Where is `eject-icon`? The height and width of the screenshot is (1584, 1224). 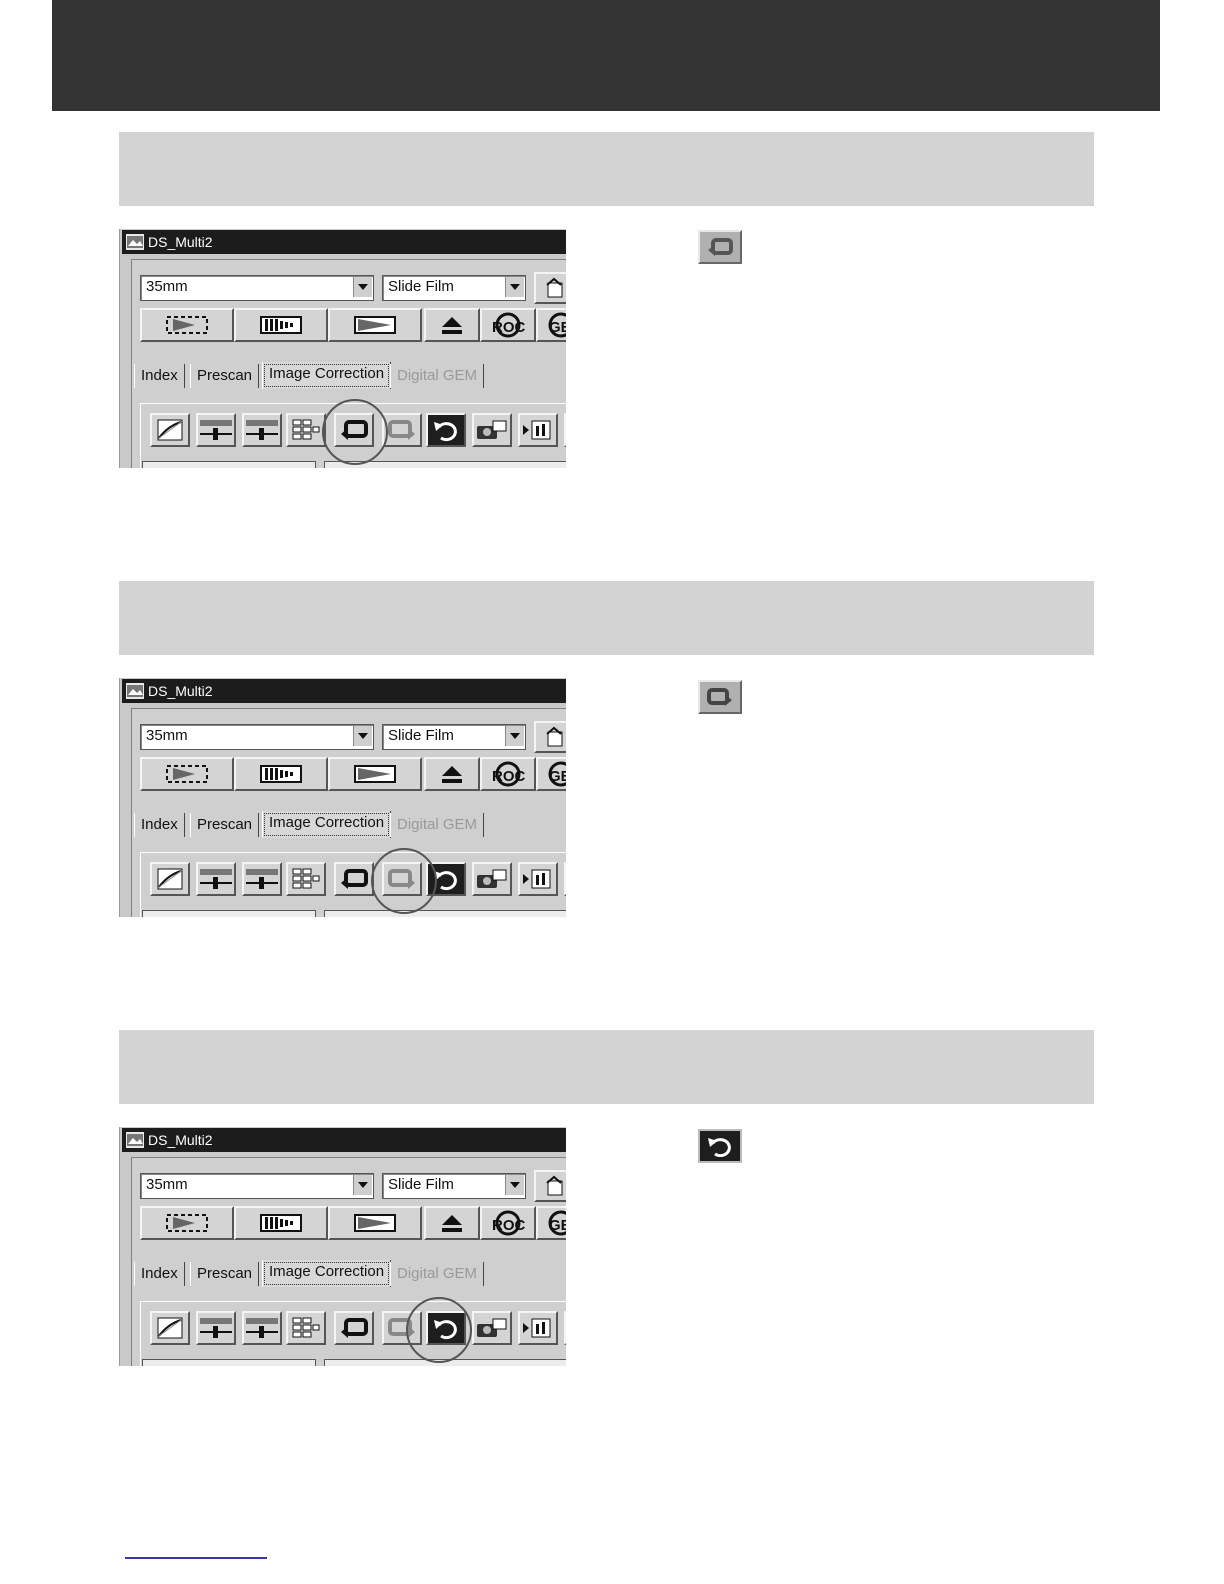
eject-icon is located at coordinates (452, 325).